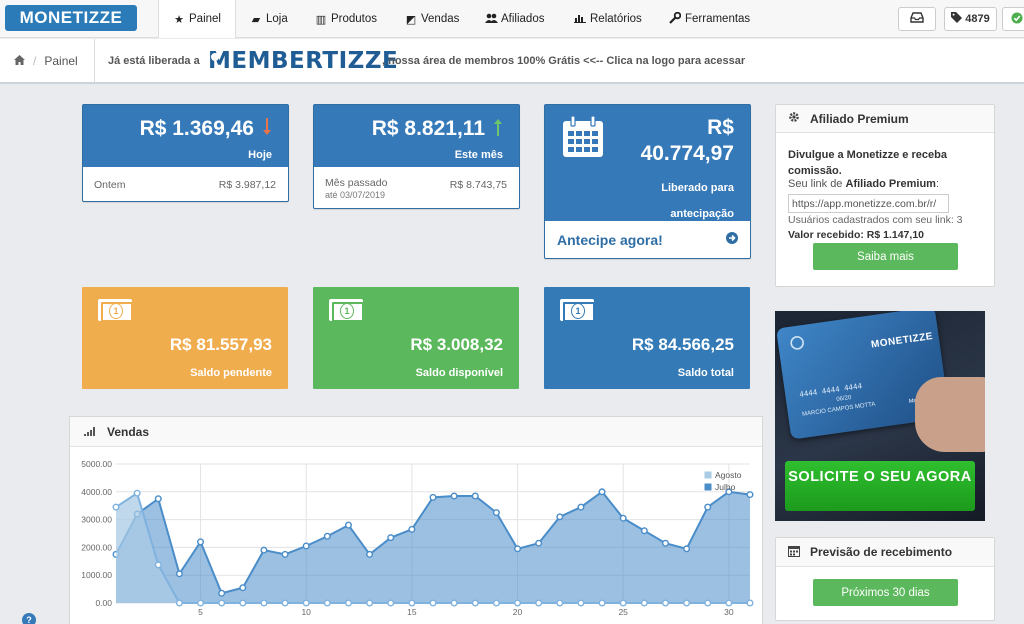 This screenshot has height=624, width=1024. What do you see at coordinates (277, 19) in the screenshot?
I see `nav-loja-label: Loja` at bounding box center [277, 19].